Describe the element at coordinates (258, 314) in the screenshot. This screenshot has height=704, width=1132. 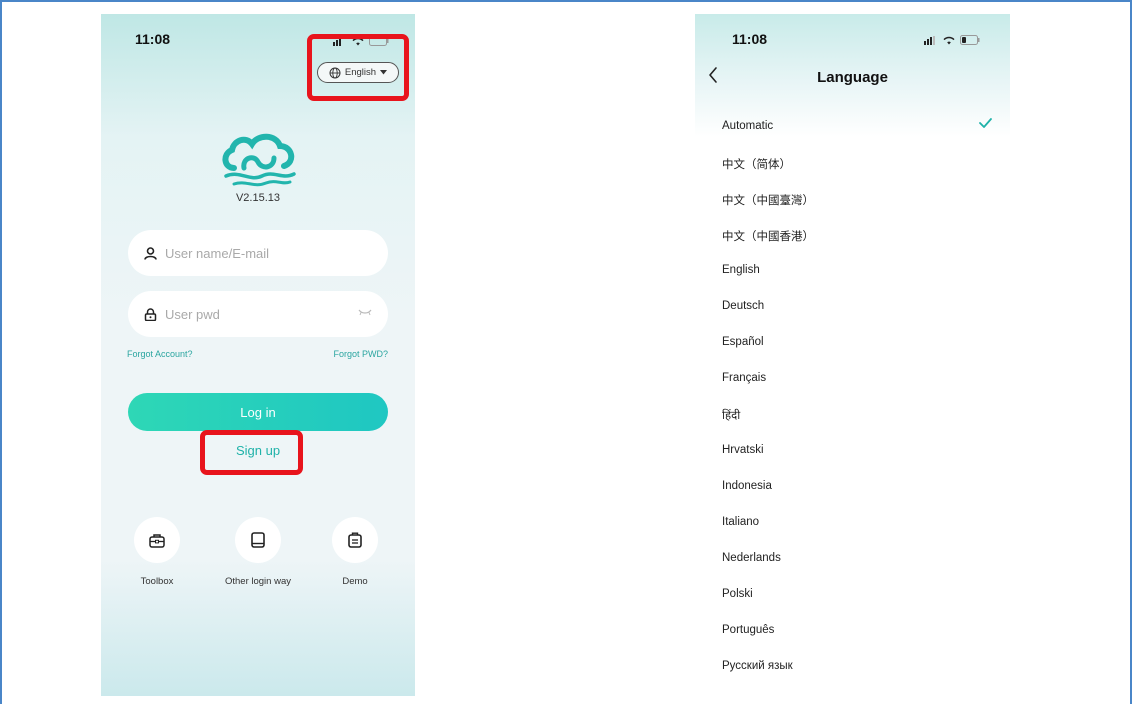
I see `password-field: User pwd` at that location.